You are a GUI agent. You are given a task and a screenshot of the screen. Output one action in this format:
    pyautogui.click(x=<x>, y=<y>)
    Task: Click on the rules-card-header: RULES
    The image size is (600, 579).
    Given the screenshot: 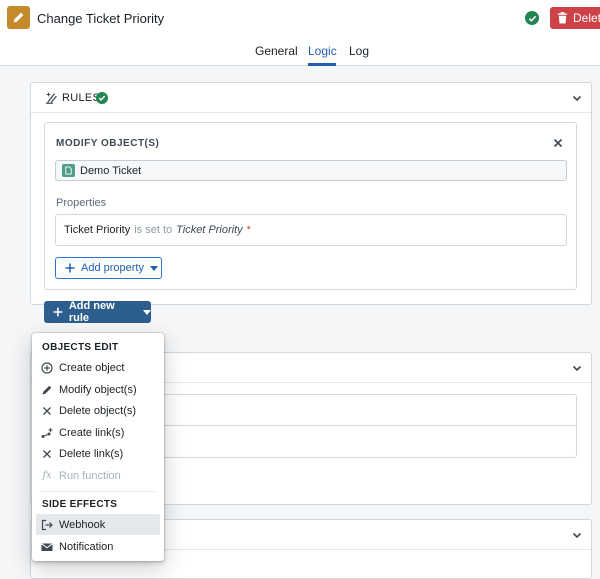 What is the action you would take?
    pyautogui.click(x=311, y=98)
    